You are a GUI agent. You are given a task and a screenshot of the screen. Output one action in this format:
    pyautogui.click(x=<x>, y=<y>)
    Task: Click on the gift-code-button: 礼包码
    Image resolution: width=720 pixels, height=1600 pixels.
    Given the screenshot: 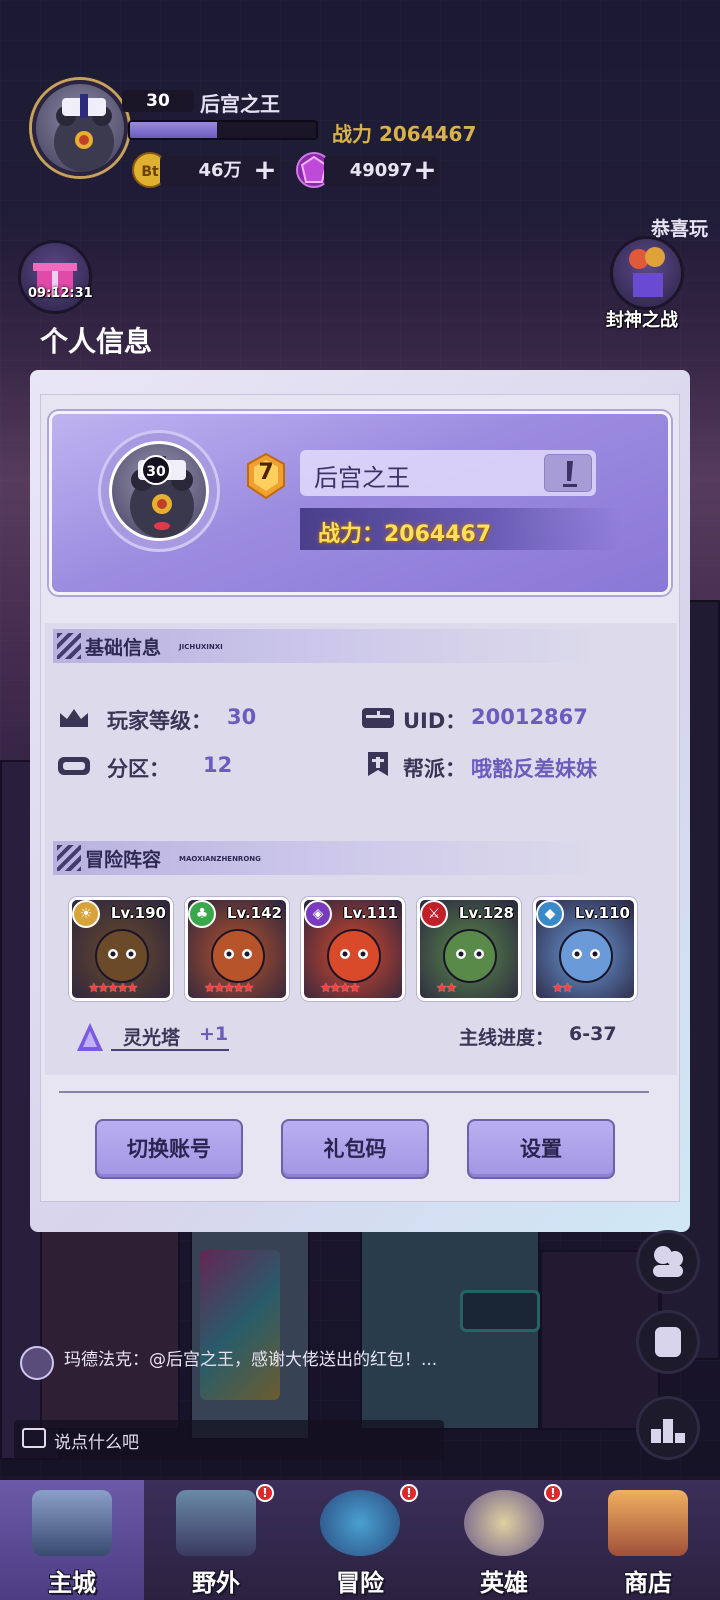 What is the action you would take?
    pyautogui.click(x=355, y=1149)
    